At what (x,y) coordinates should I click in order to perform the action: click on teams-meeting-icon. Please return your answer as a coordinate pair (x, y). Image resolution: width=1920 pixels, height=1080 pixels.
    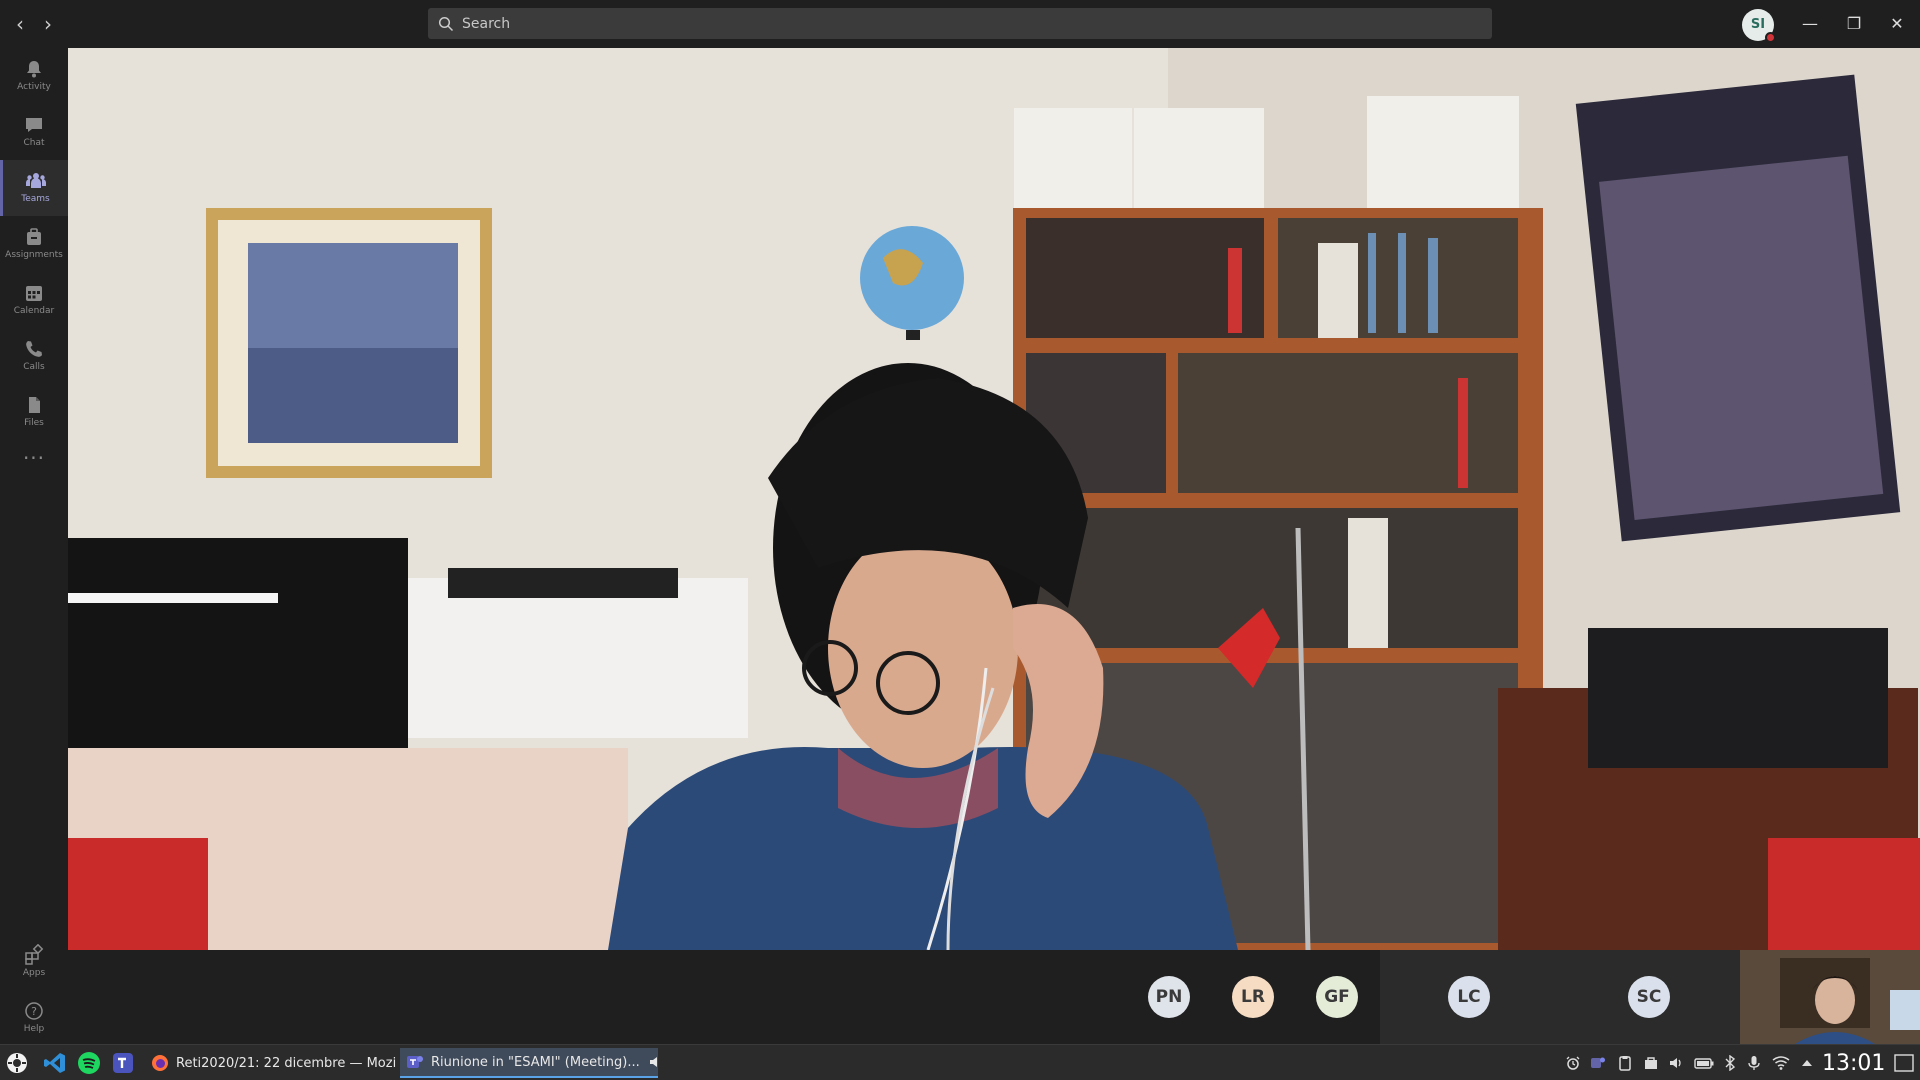
    Looking at the image, I should click on (415, 1062).